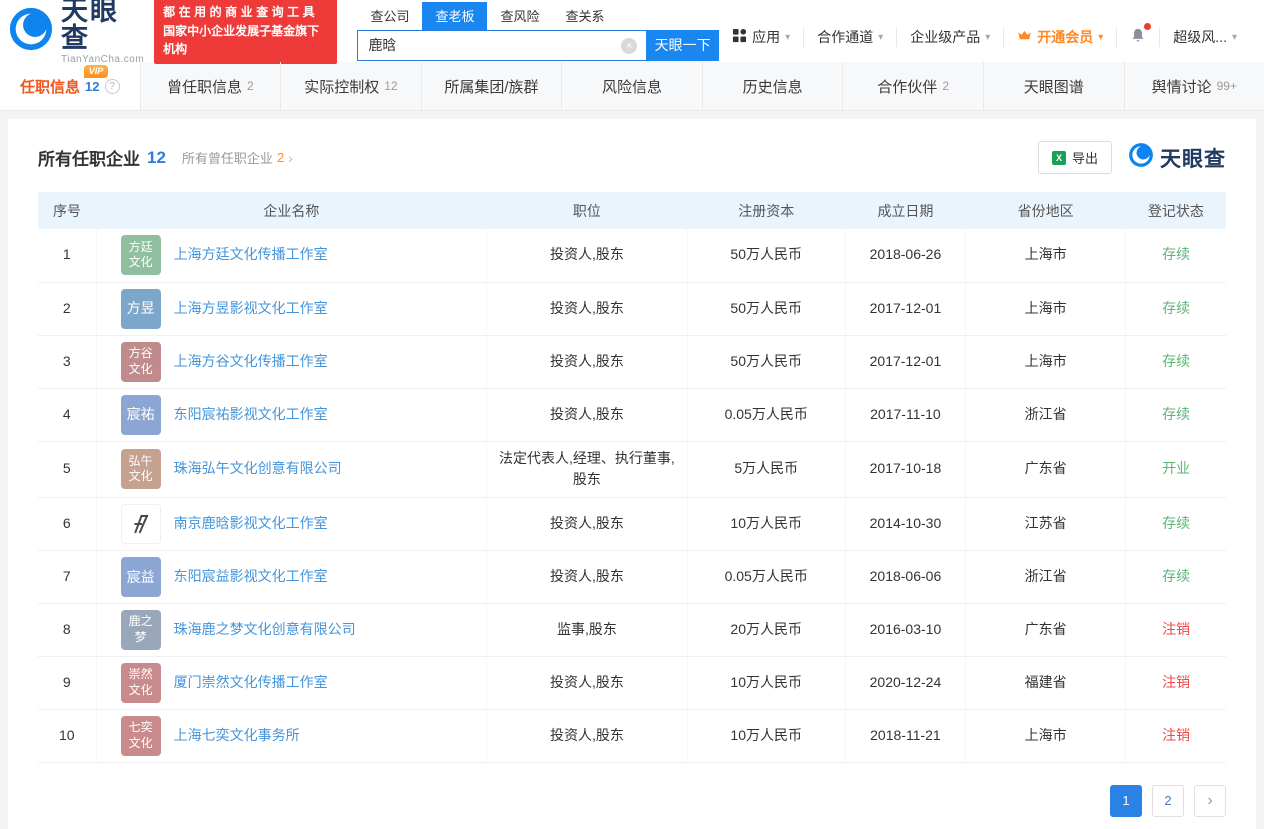 The height and width of the screenshot is (829, 1264). I want to click on row-index: 4, so click(67, 415).